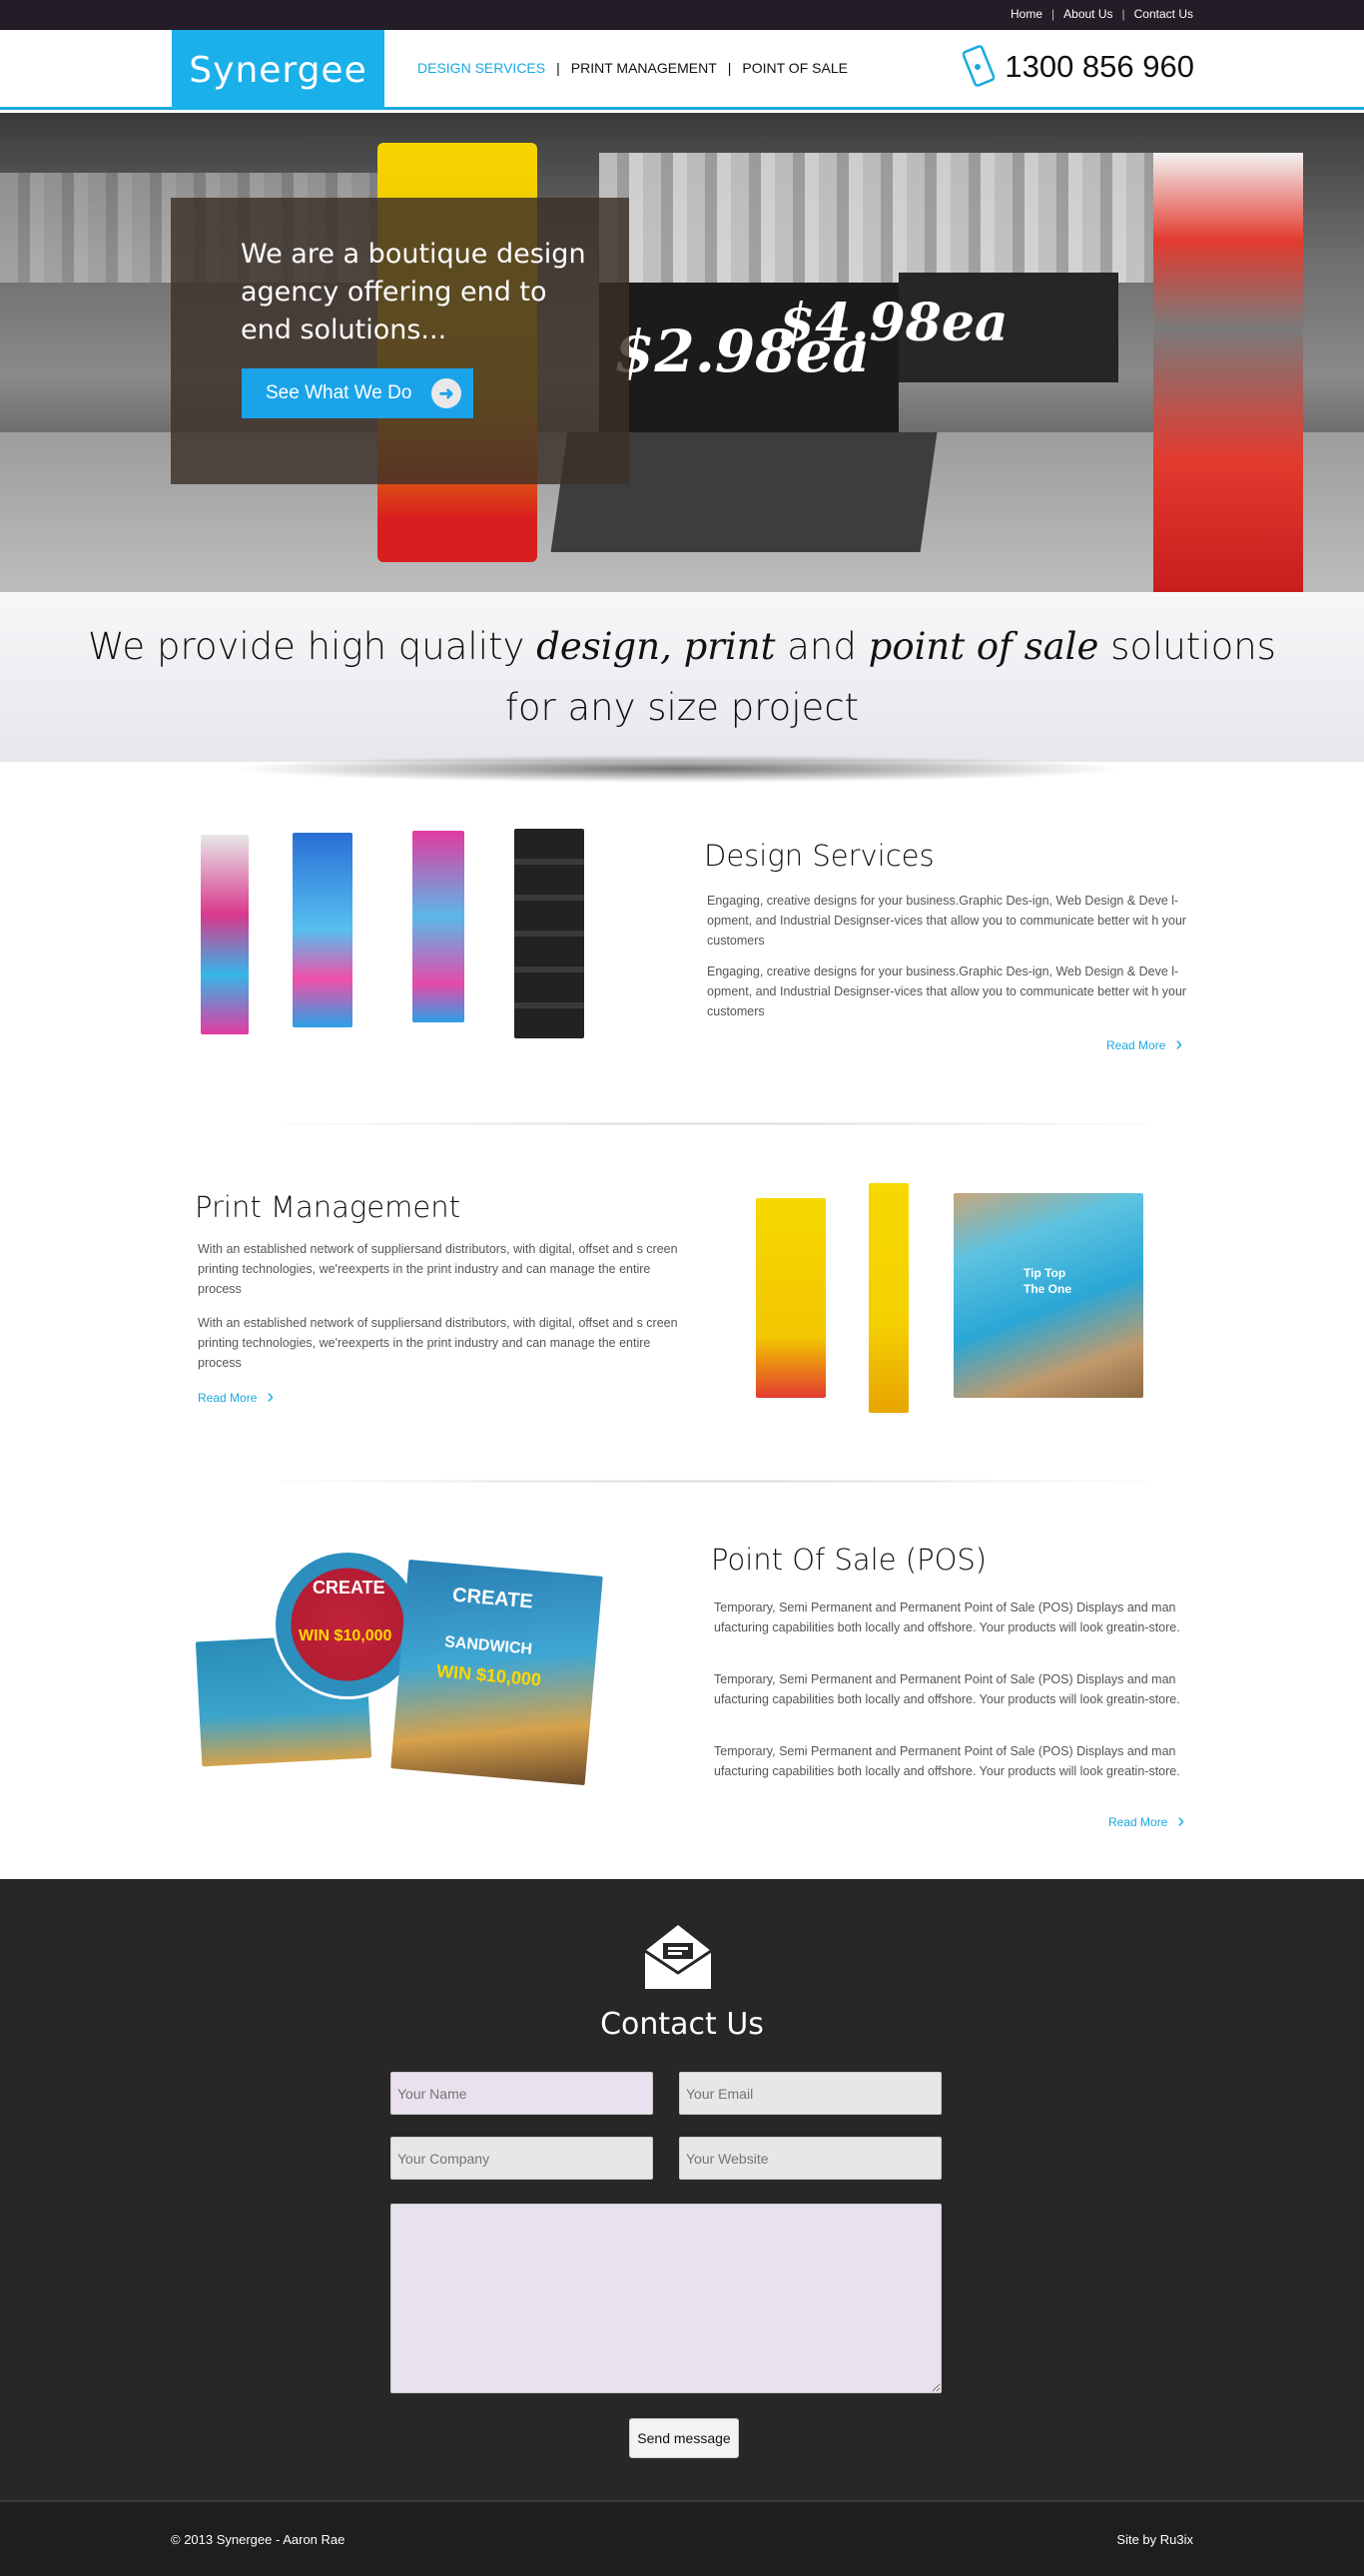 This screenshot has height=2576, width=1364. Describe the element at coordinates (682, 15) in the screenshot. I see `top-bar: Home | About Us | Contact Us` at that location.